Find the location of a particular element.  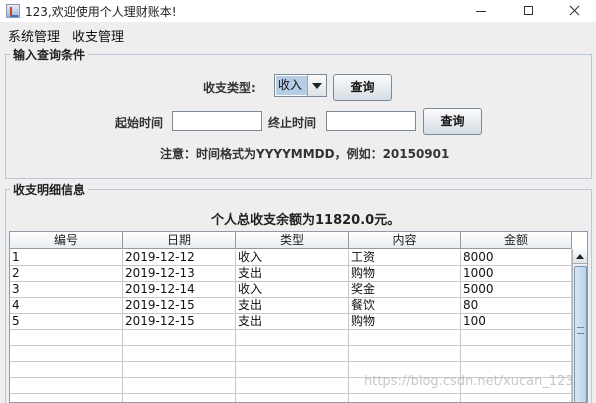

java-app-icon is located at coordinates (13, 11).